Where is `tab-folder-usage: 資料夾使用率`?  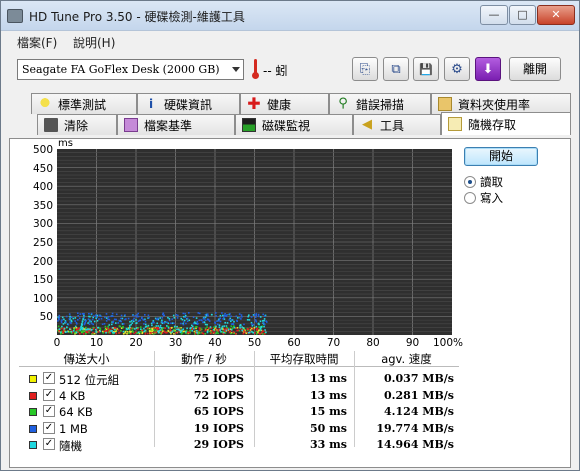
tab-folder-usage: 資料夾使用率 is located at coordinates (501, 103).